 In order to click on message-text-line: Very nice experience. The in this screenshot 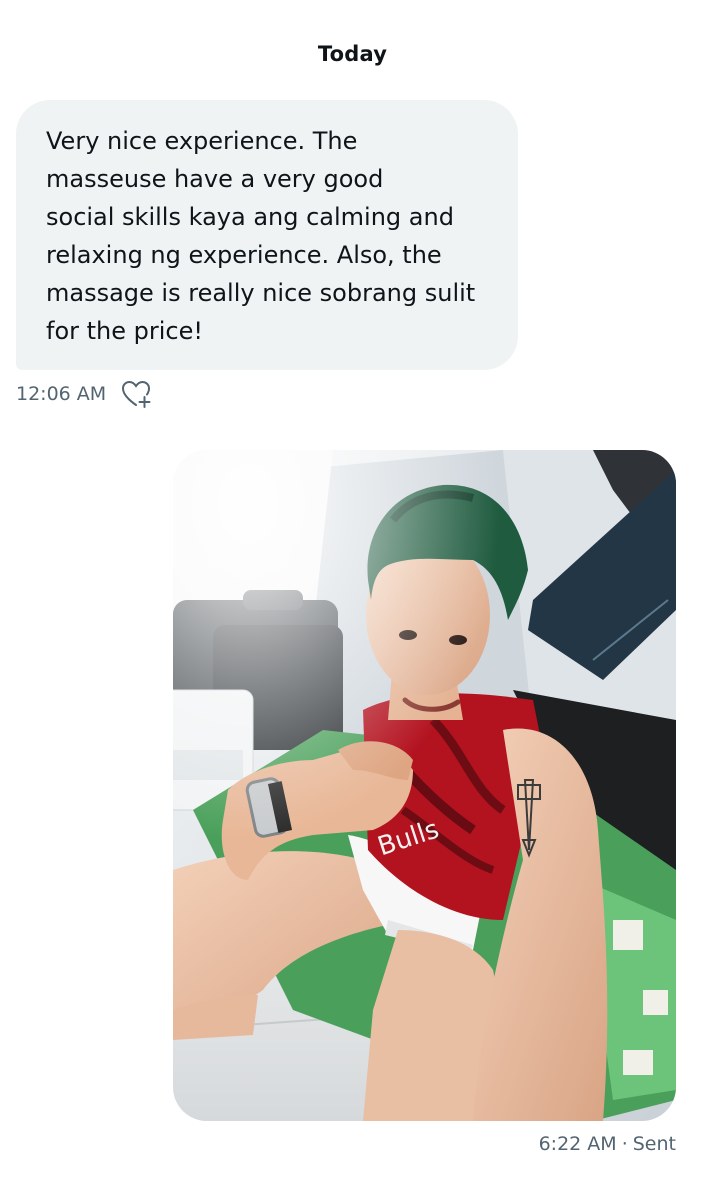, I will do `click(202, 141)`.